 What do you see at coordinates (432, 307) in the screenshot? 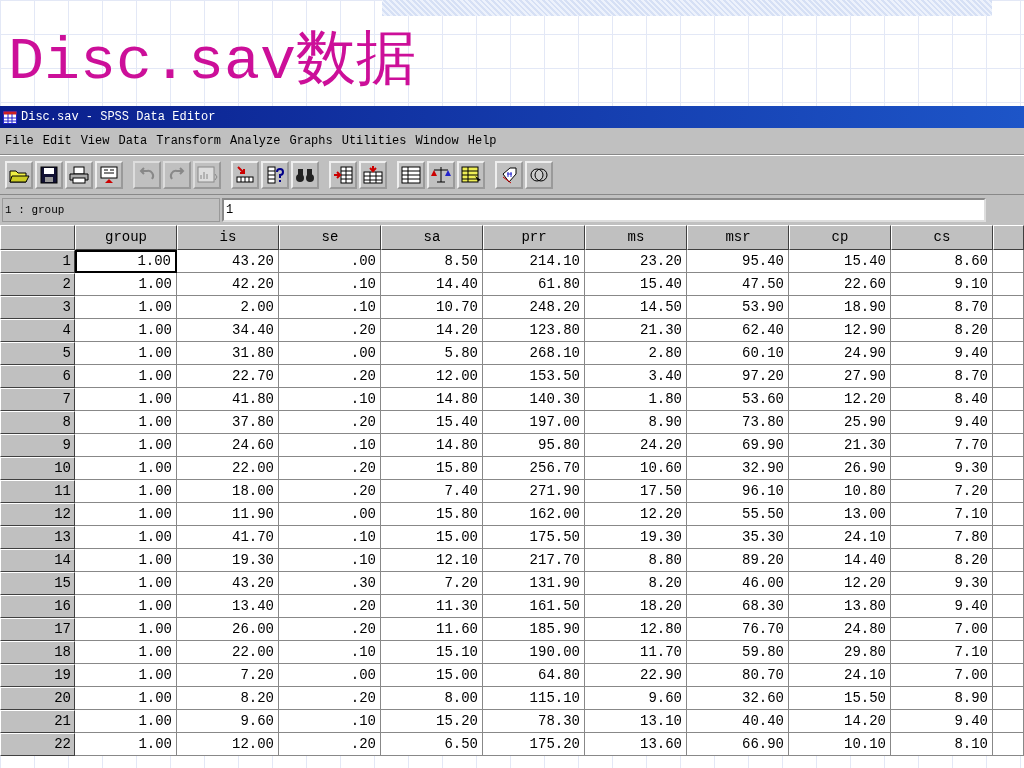
I see `table-cell: 10.70` at bounding box center [432, 307].